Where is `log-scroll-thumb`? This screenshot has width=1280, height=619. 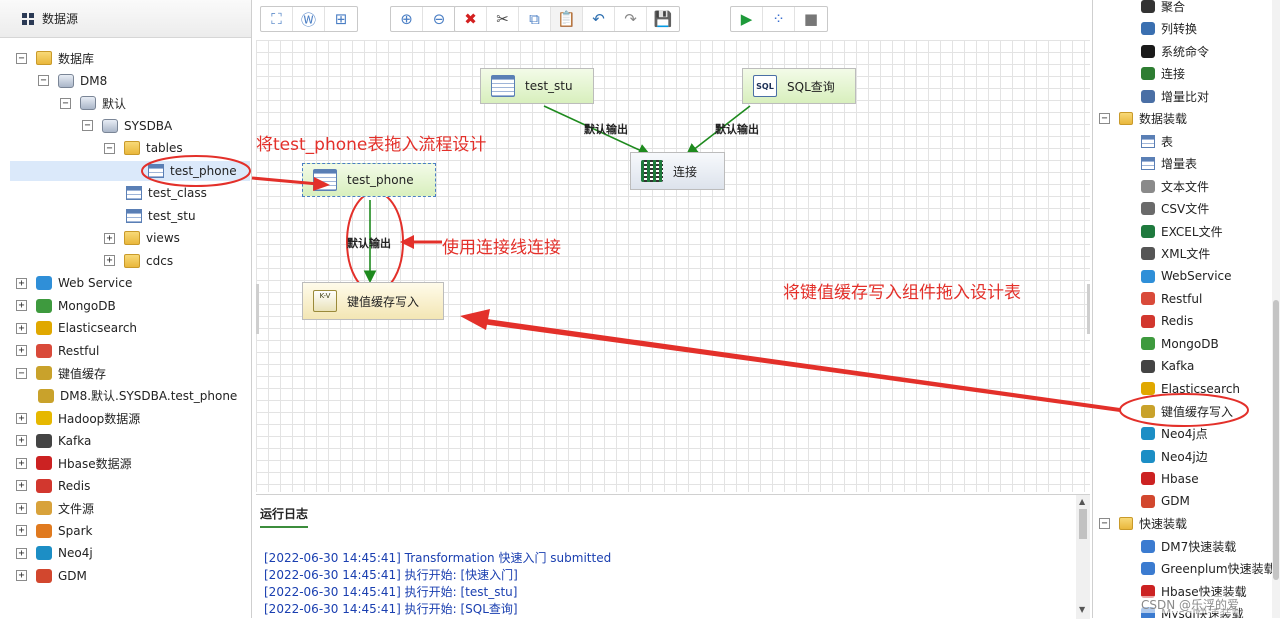 log-scroll-thumb is located at coordinates (1083, 524).